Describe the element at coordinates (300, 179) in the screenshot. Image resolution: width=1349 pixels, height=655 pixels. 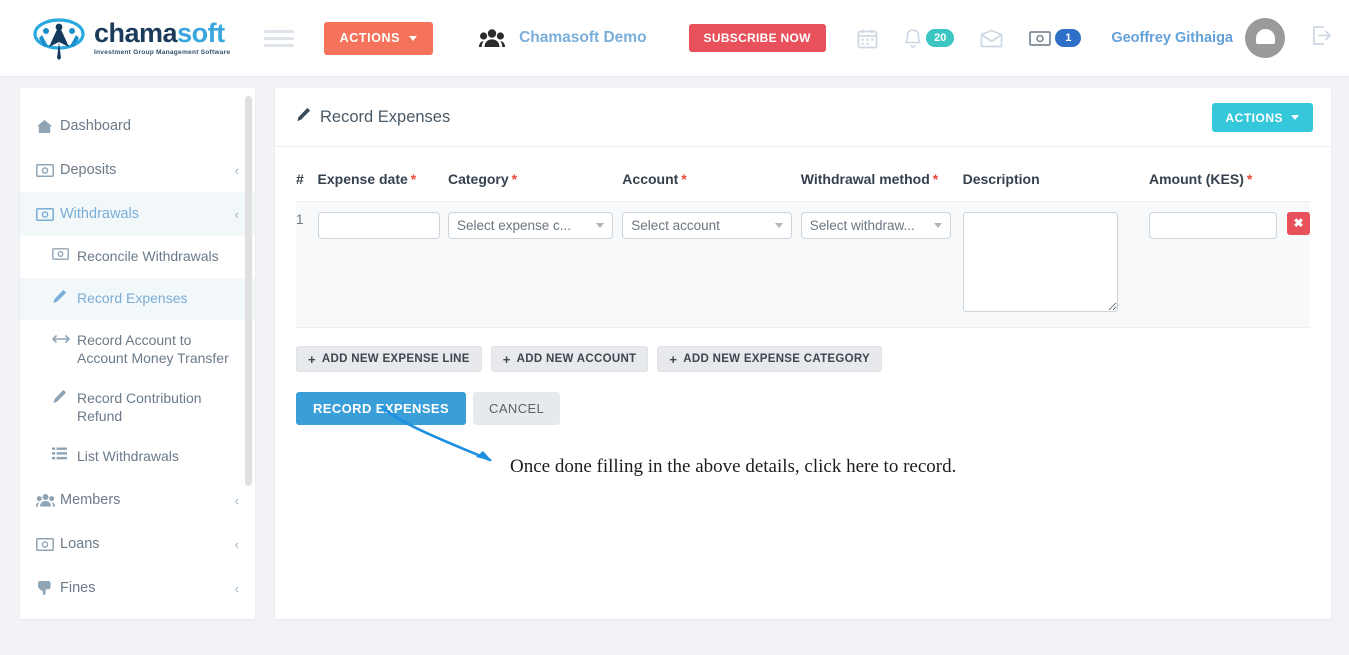
I see `column-label: #` at that location.